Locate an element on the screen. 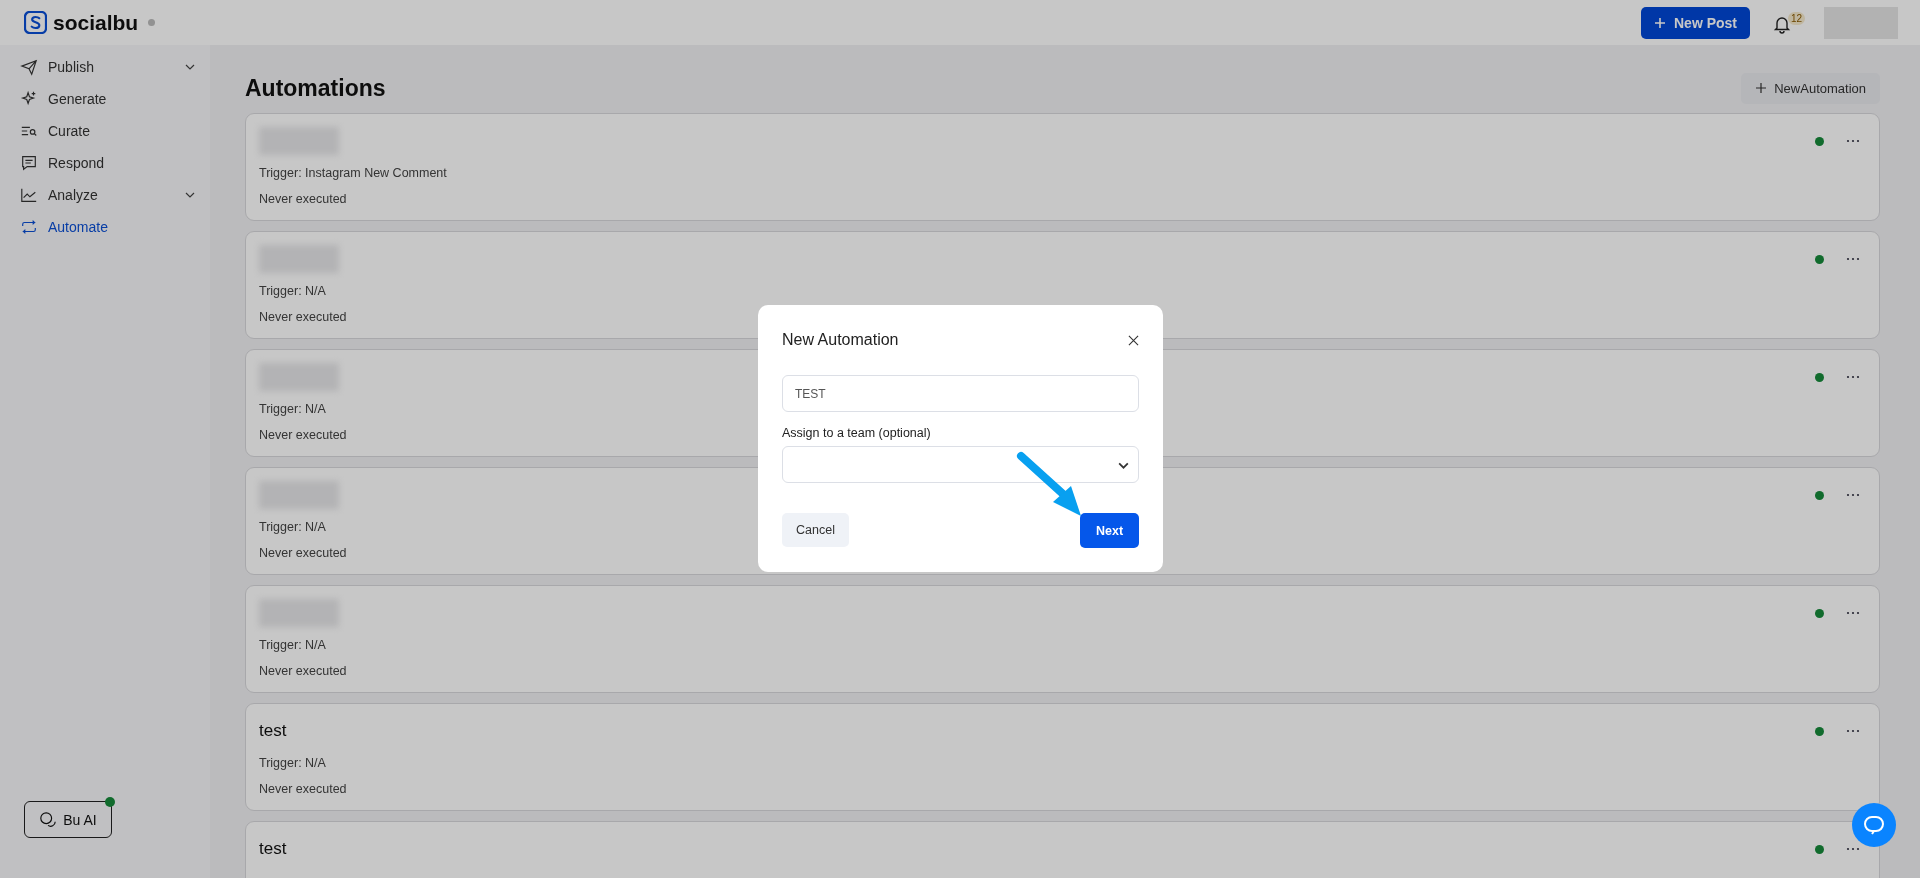 This screenshot has height=878, width=1920. trigger-text: Trigger: Instagram New Comment is located at coordinates (353, 173).